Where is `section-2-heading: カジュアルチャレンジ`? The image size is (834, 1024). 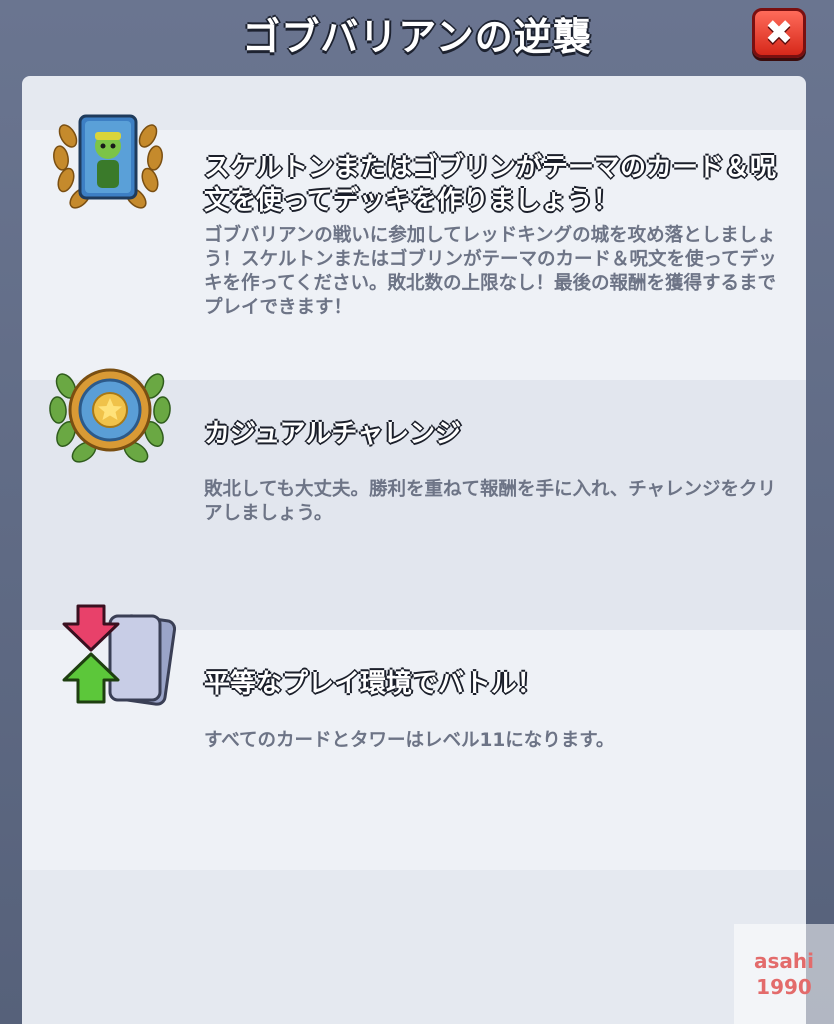 section-2-heading: カジュアルチャレンジ is located at coordinates (333, 434).